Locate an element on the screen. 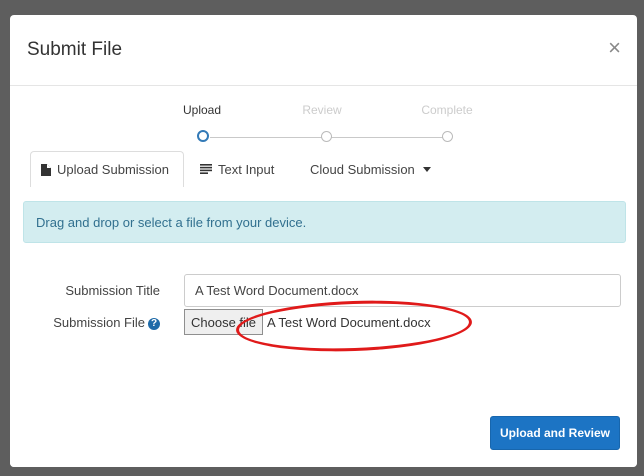 This screenshot has height=476, width=644. choose-file-button: Choose file is located at coordinates (224, 322).